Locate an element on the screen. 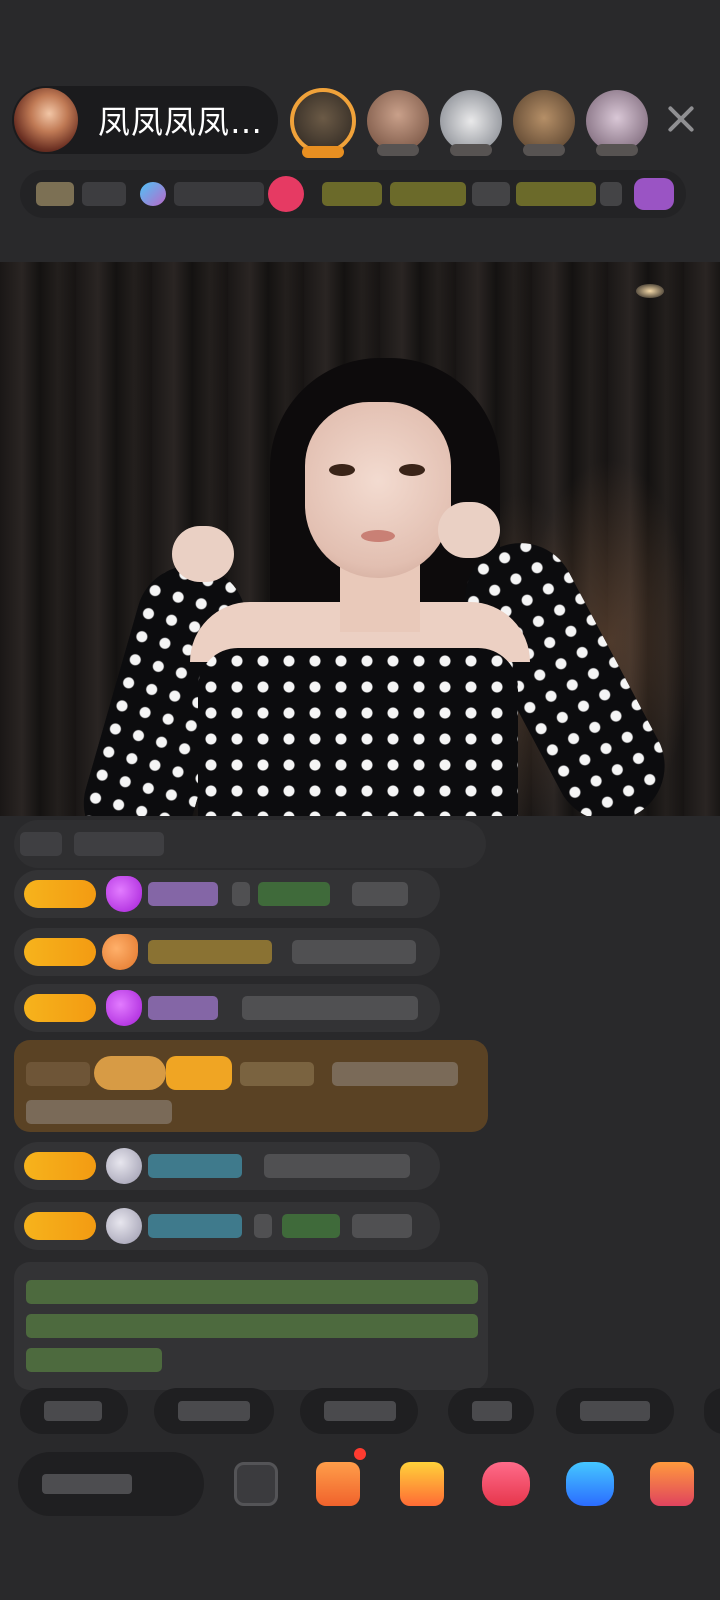 Image resolution: width=720 pixels, height=1600 pixels. level-badge is located at coordinates (55, 194).